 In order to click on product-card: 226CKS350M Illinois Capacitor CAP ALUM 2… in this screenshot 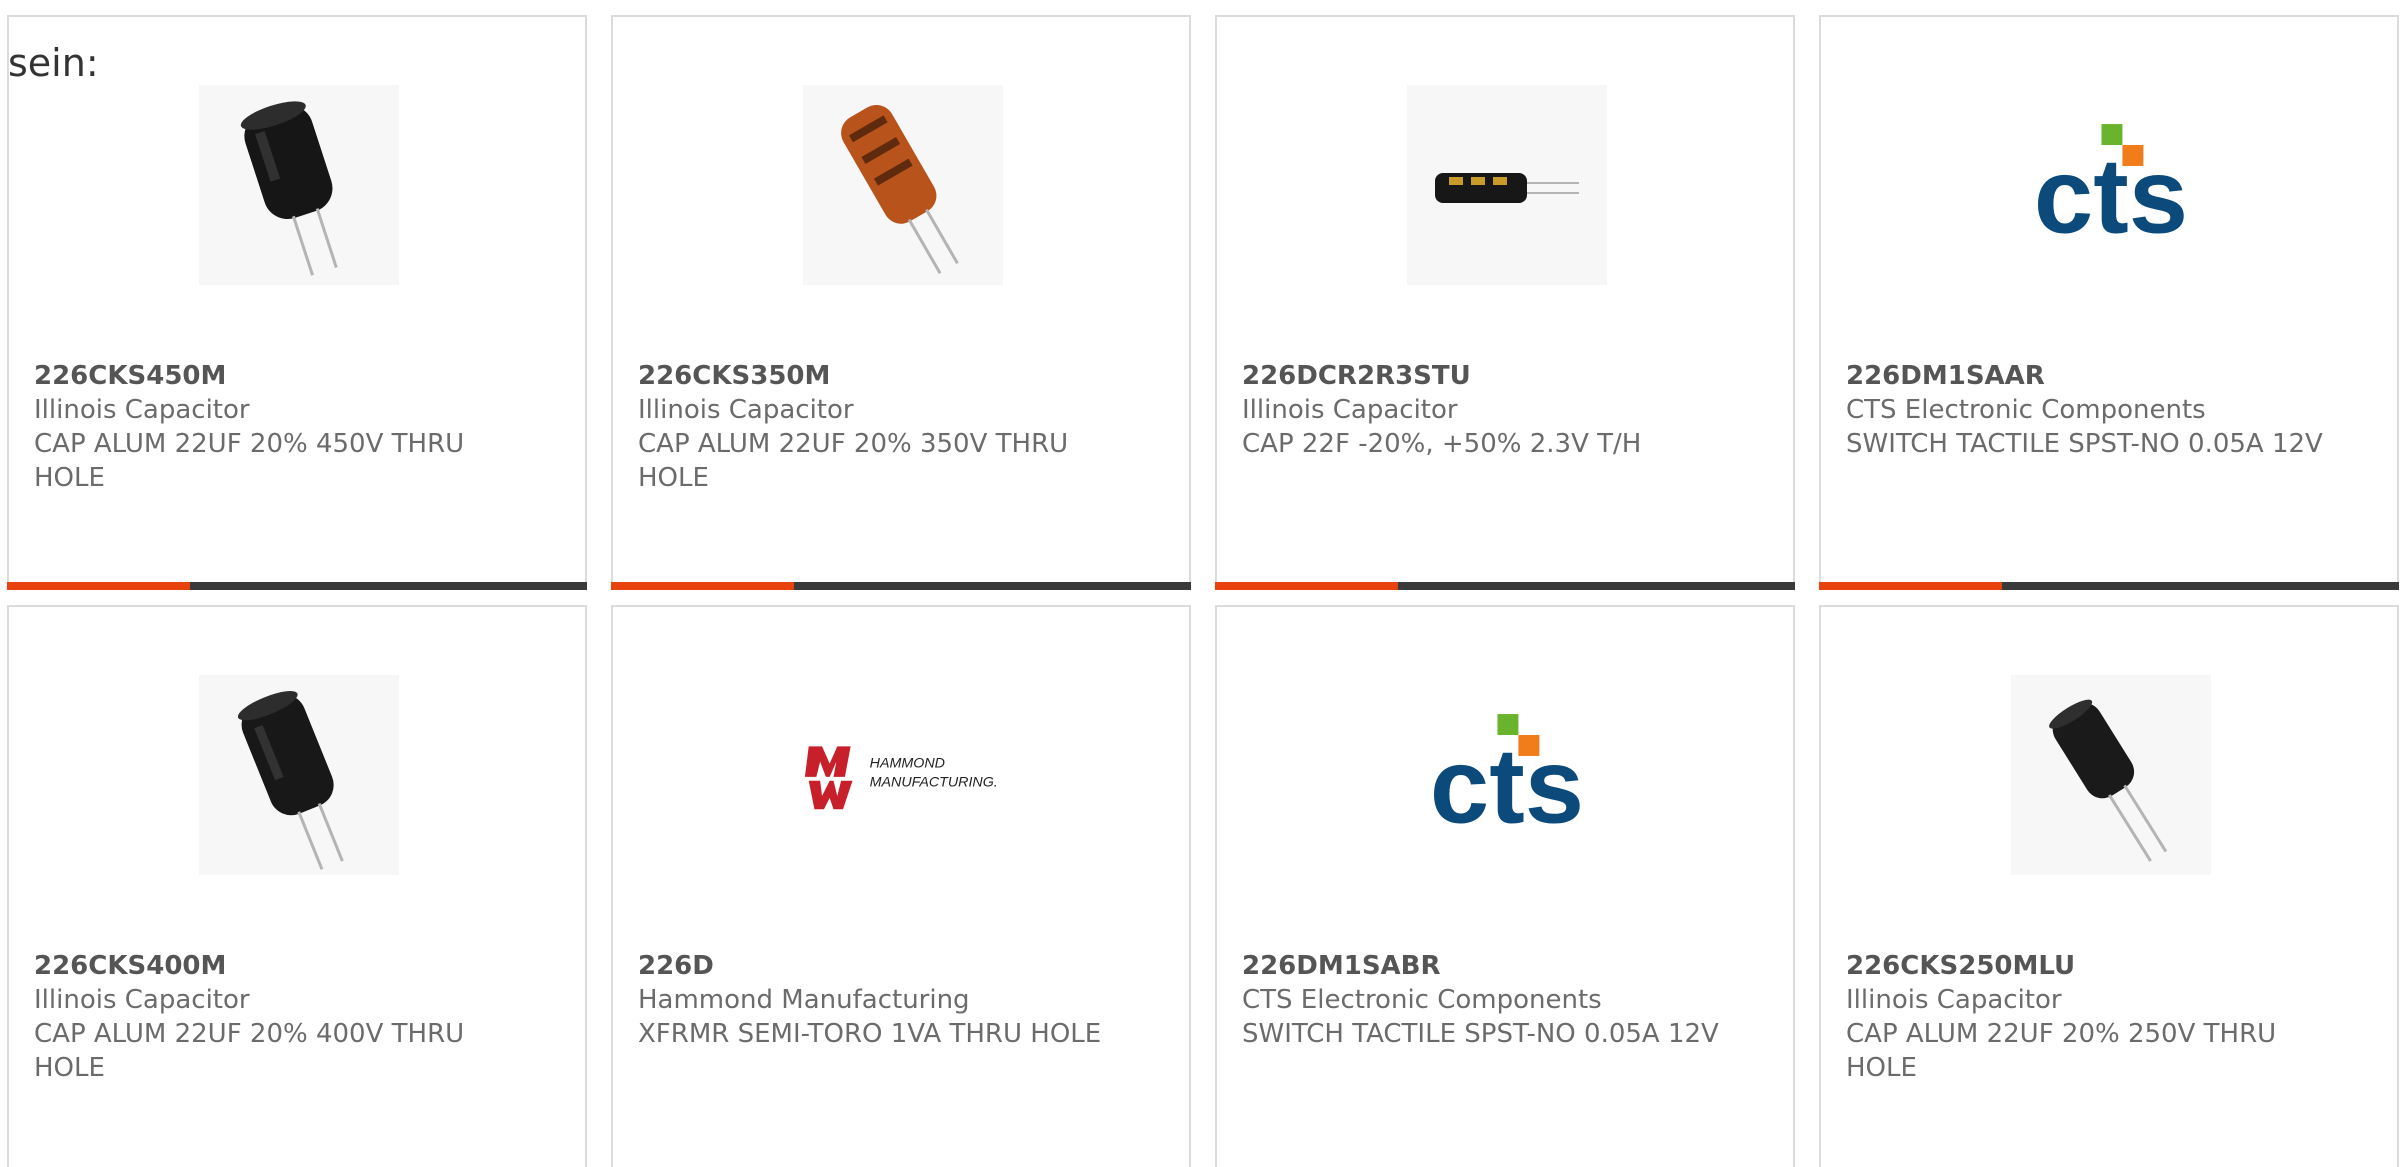, I will do `click(901, 302)`.